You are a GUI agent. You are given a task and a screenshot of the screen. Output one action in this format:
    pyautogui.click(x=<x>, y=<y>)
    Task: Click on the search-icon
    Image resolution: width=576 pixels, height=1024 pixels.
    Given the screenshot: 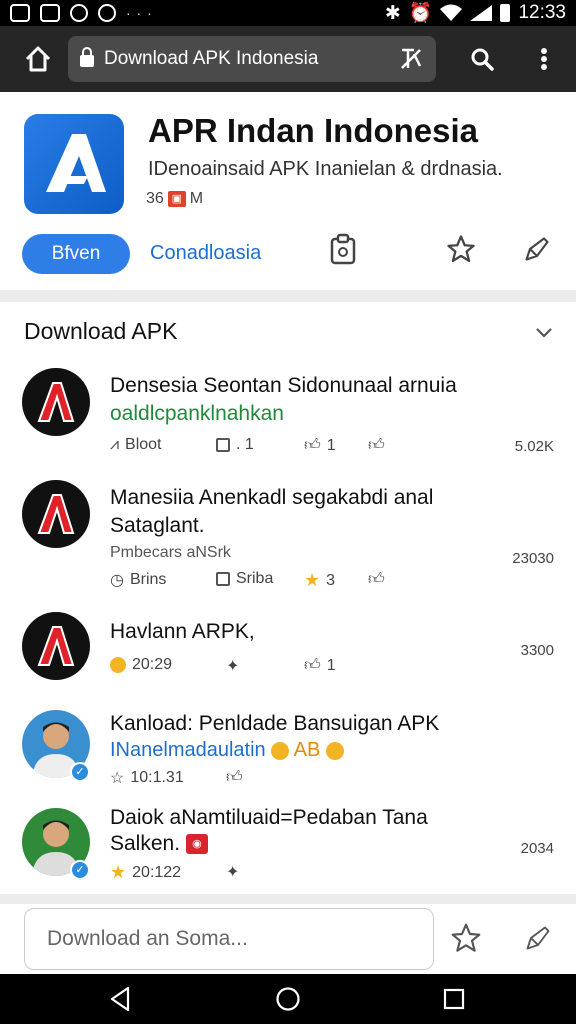 What is the action you would take?
    pyautogui.click(x=482, y=59)
    